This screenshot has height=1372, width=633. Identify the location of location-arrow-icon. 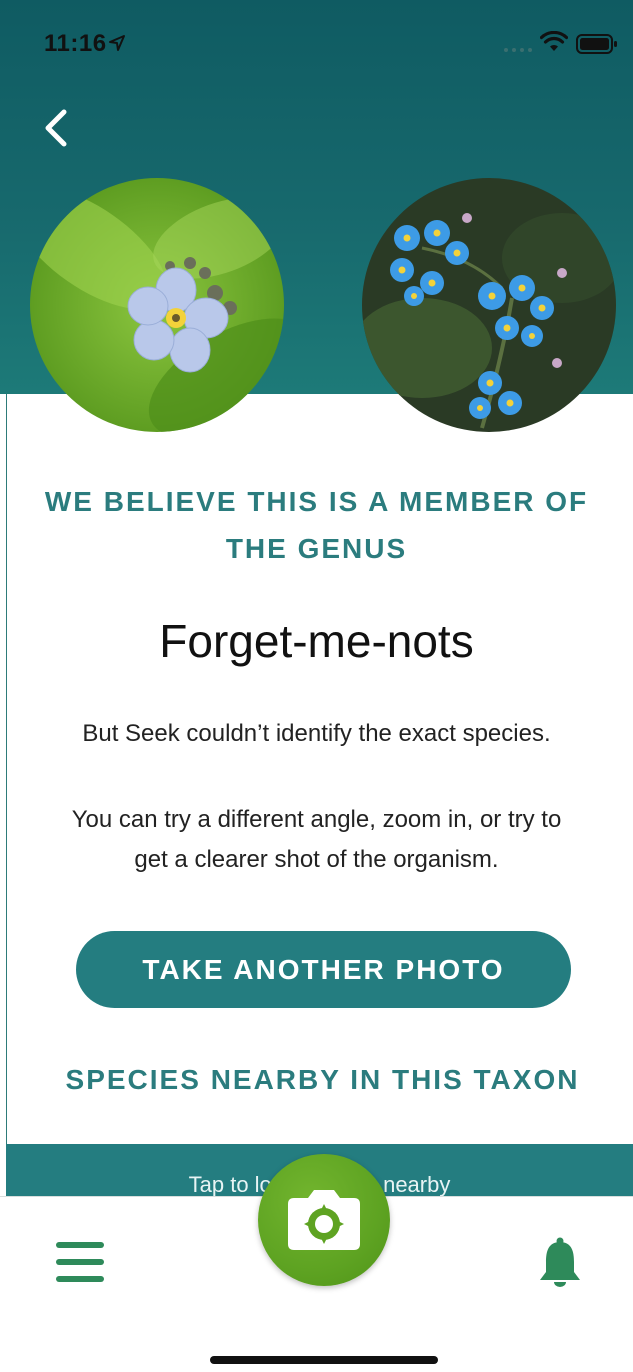
(117, 43).